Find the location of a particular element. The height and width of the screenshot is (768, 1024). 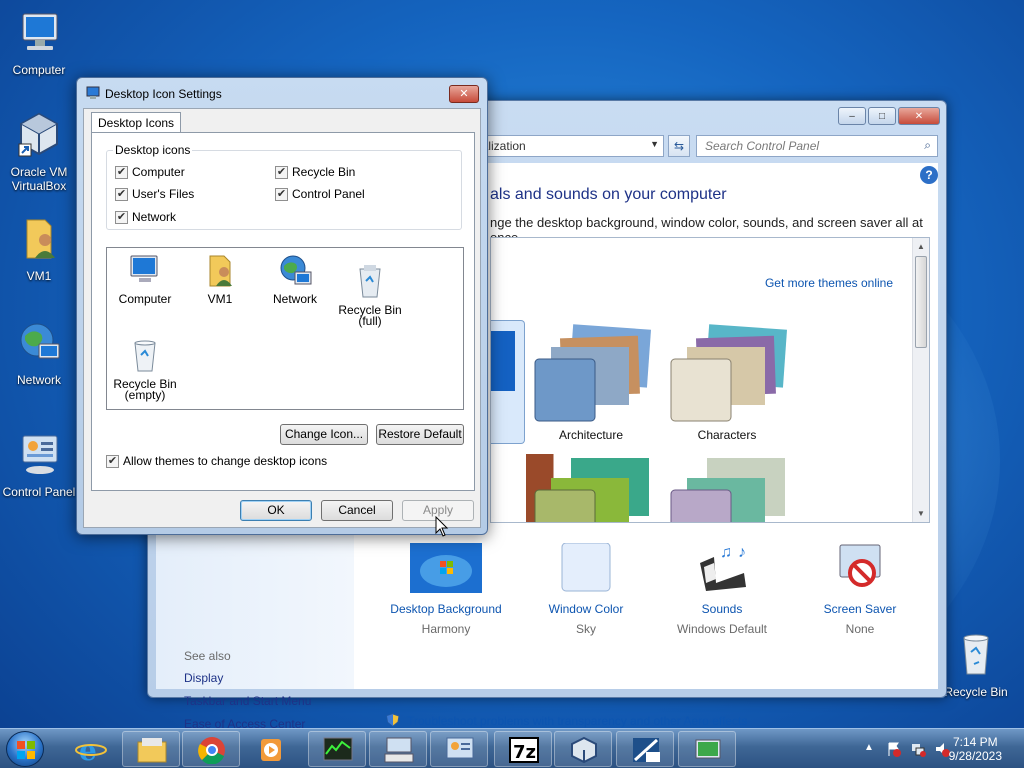

nature-theme-thumbnail is located at coordinates (591, 488).